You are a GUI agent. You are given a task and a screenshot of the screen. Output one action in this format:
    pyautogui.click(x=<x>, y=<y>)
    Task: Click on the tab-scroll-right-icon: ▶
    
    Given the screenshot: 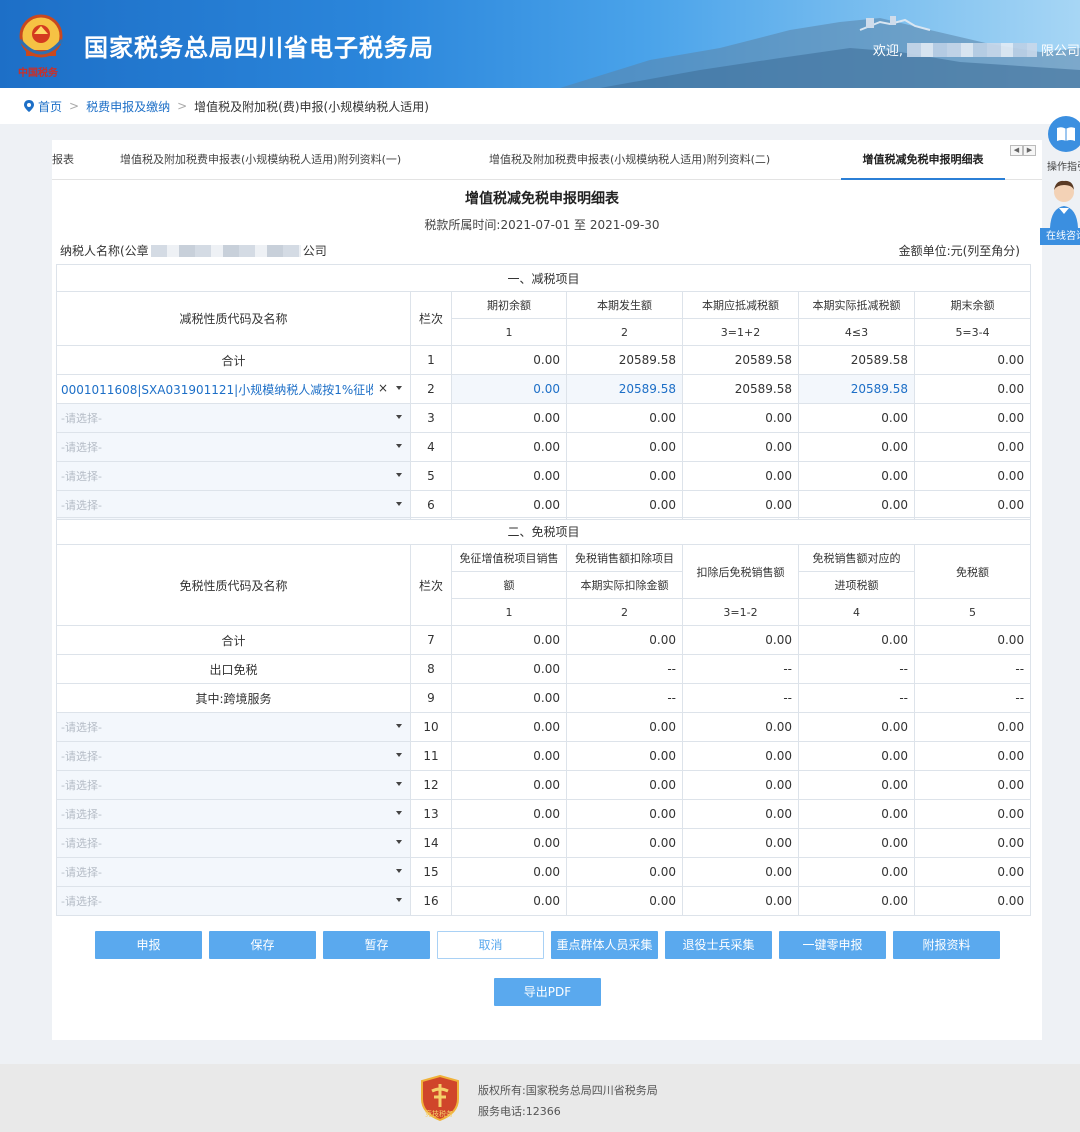 What is the action you would take?
    pyautogui.click(x=1029, y=150)
    